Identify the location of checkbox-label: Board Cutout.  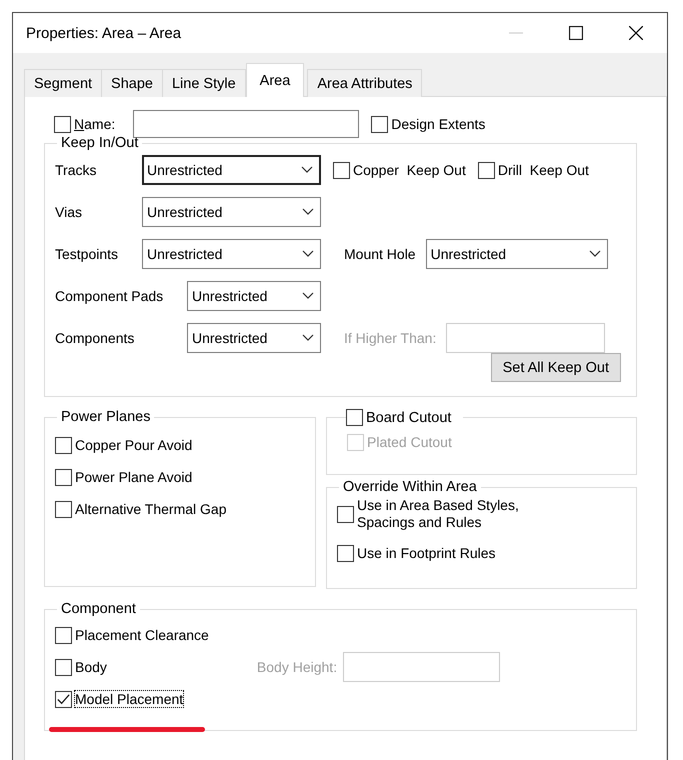
(409, 418).